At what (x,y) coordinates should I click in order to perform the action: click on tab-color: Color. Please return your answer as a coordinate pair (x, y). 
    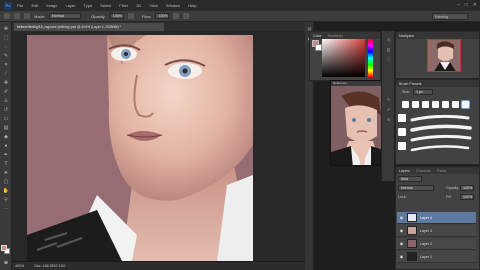
    Looking at the image, I should click on (317, 36).